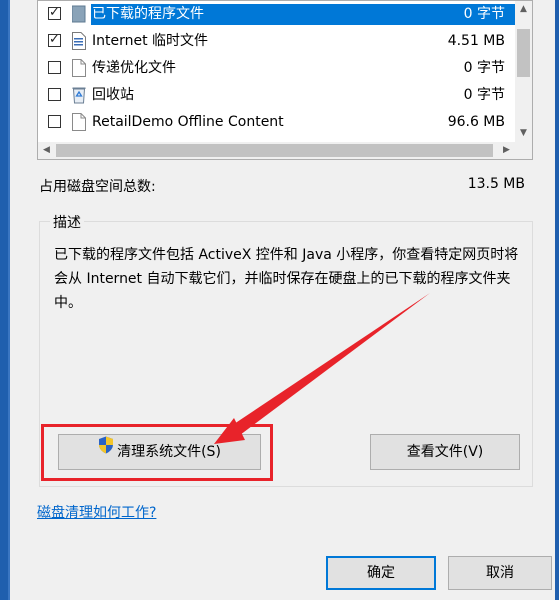  What do you see at coordinates (381, 573) in the screenshot?
I see `ok-button: 确定` at bounding box center [381, 573].